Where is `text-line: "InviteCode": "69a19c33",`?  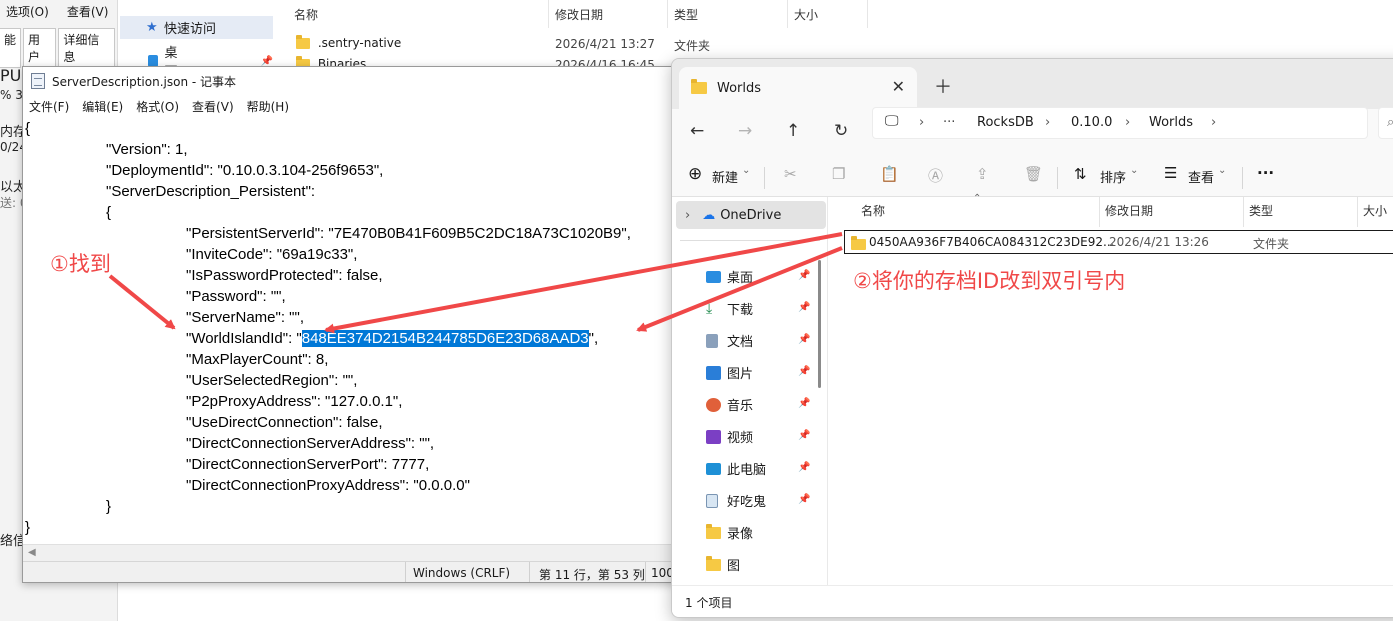 text-line: "InviteCode": "69a19c33", is located at coordinates (272, 254).